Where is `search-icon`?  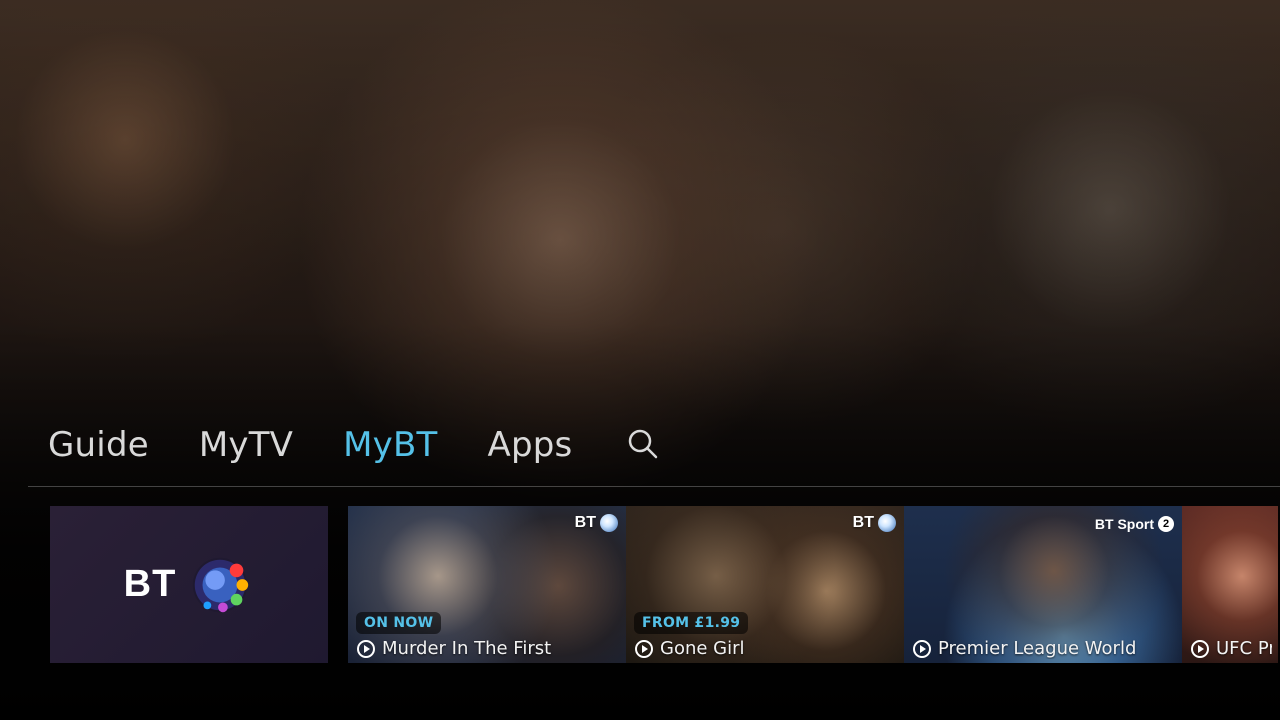
search-icon is located at coordinates (642, 445).